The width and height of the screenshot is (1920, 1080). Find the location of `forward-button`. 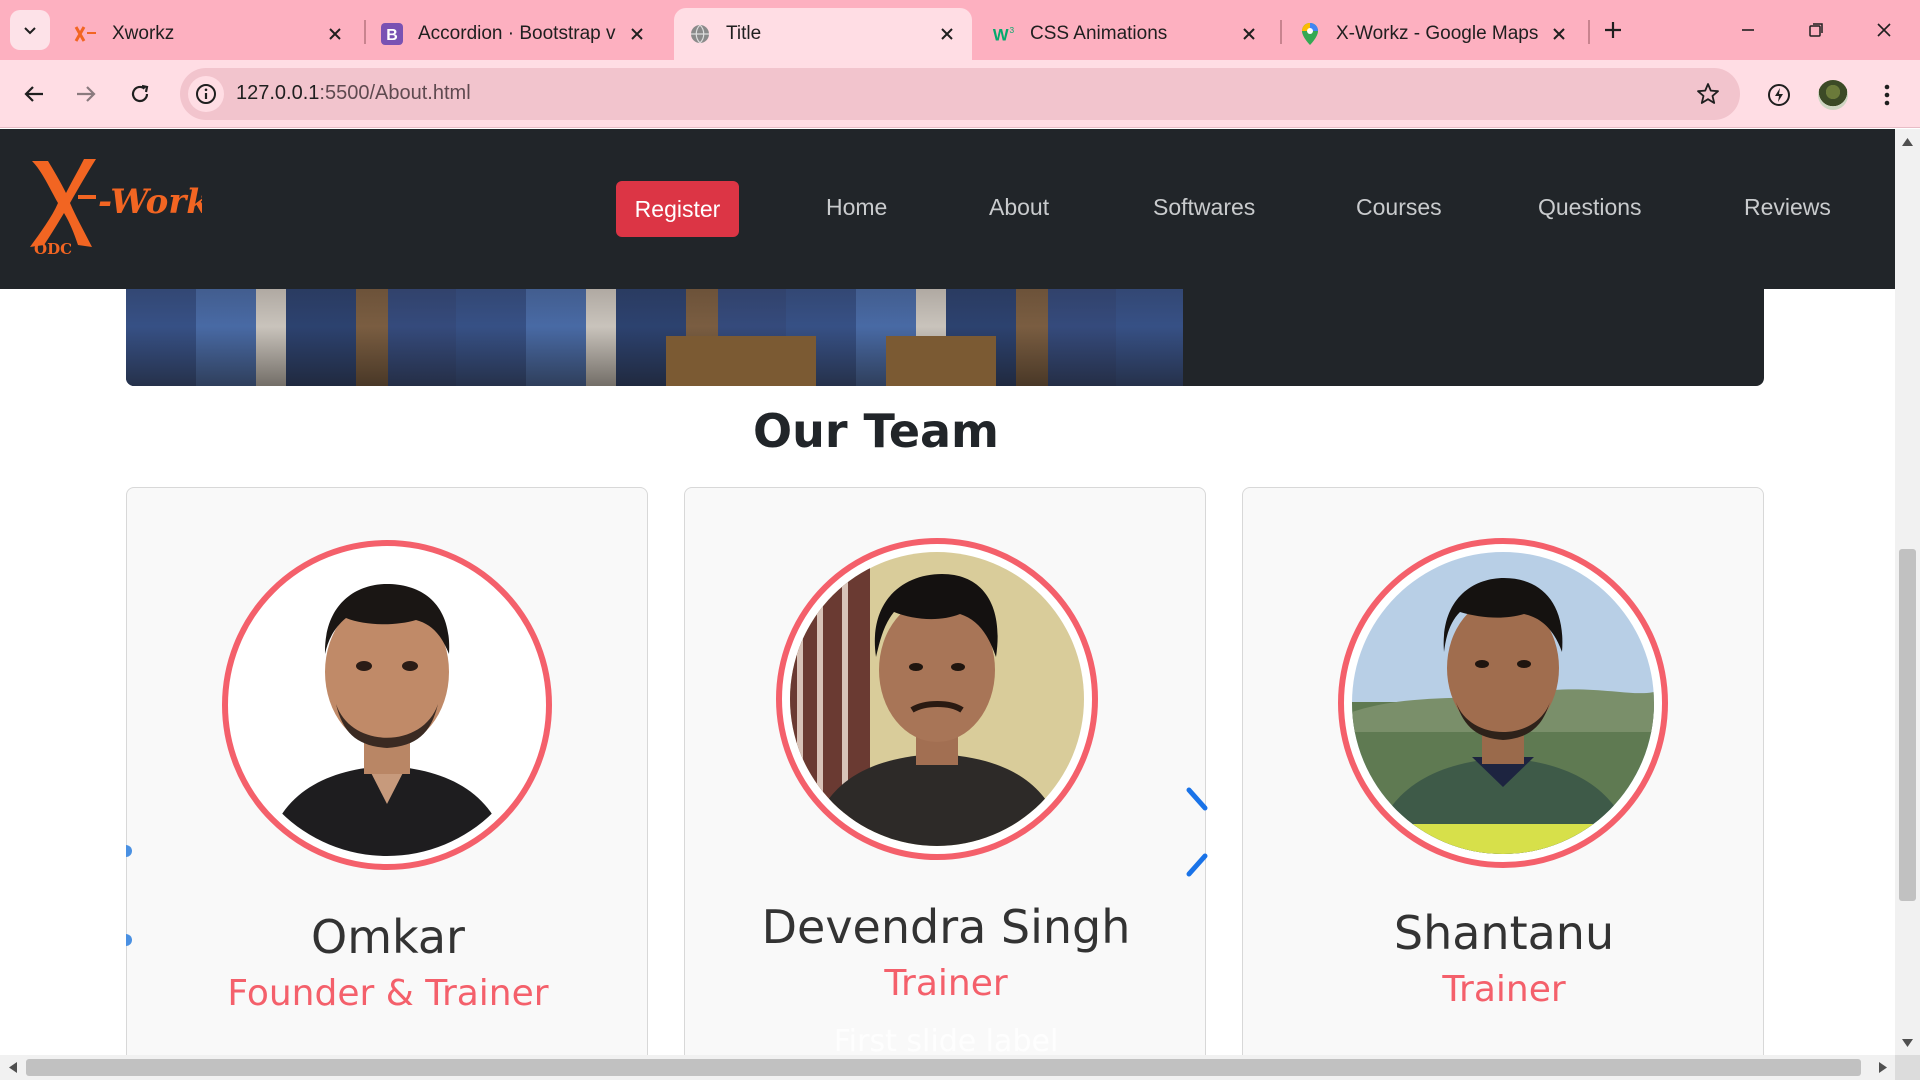

forward-button is located at coordinates (86, 94).